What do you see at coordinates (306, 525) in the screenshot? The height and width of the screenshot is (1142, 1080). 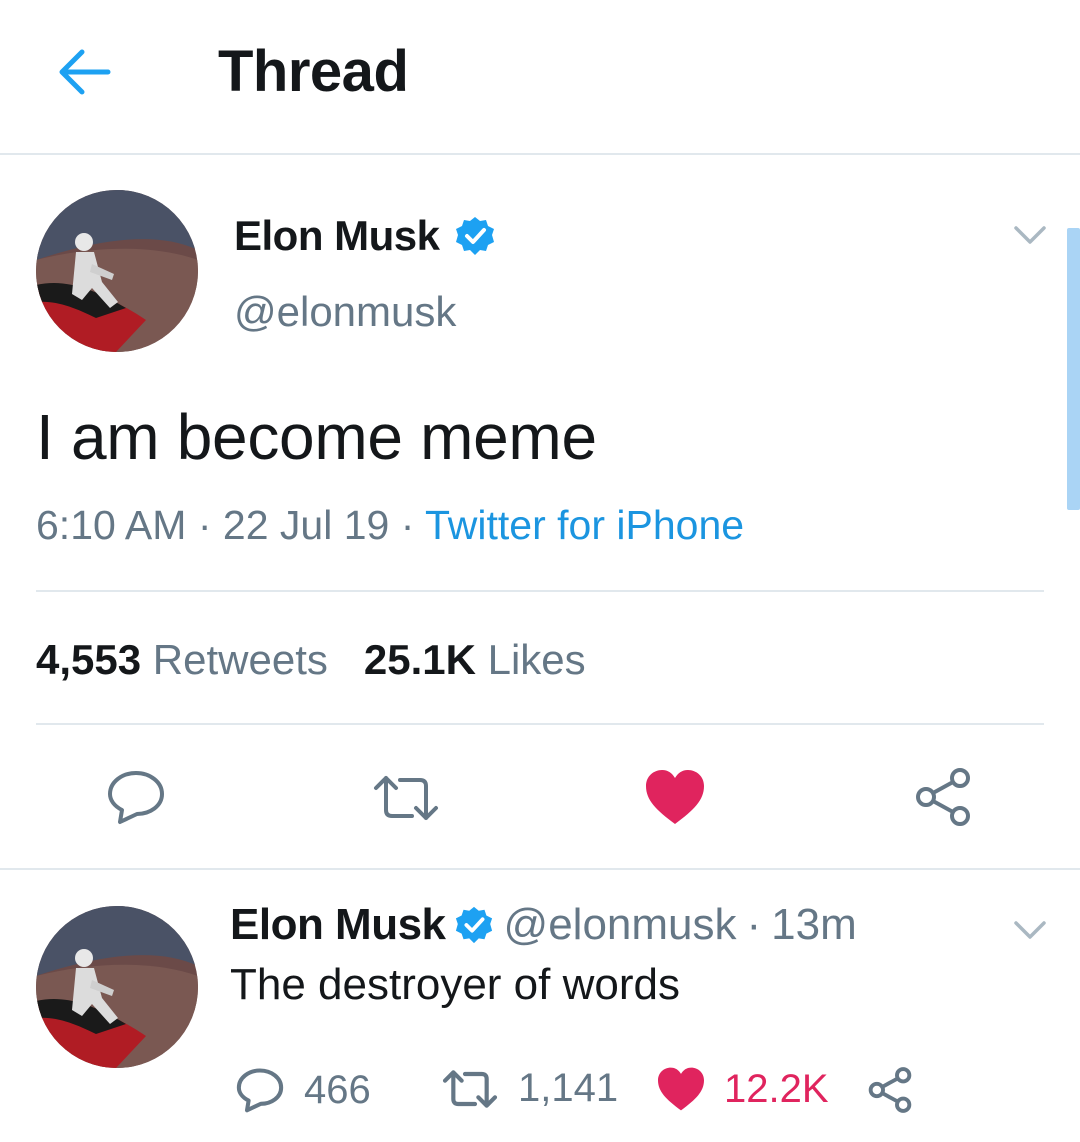 I see `tweet-date: 22 Jul 19` at bounding box center [306, 525].